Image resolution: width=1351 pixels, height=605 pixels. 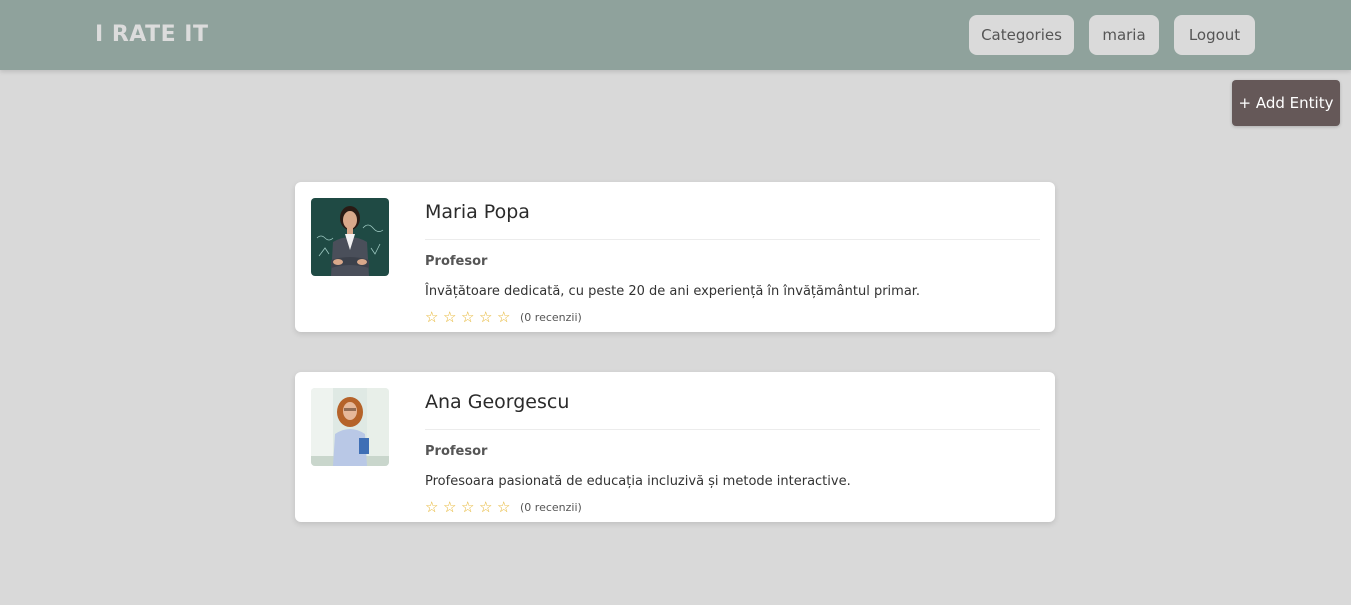 I want to click on entity-name: Maria Popa, so click(x=477, y=212).